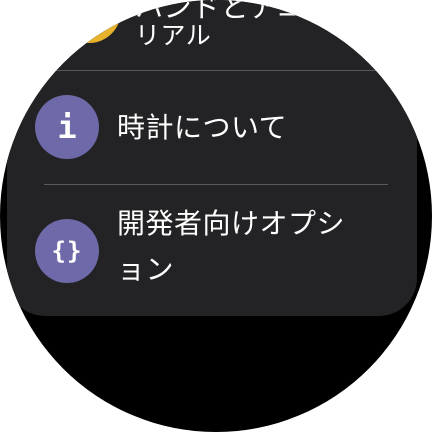  I want to click on info-icon: i, so click(67, 127).